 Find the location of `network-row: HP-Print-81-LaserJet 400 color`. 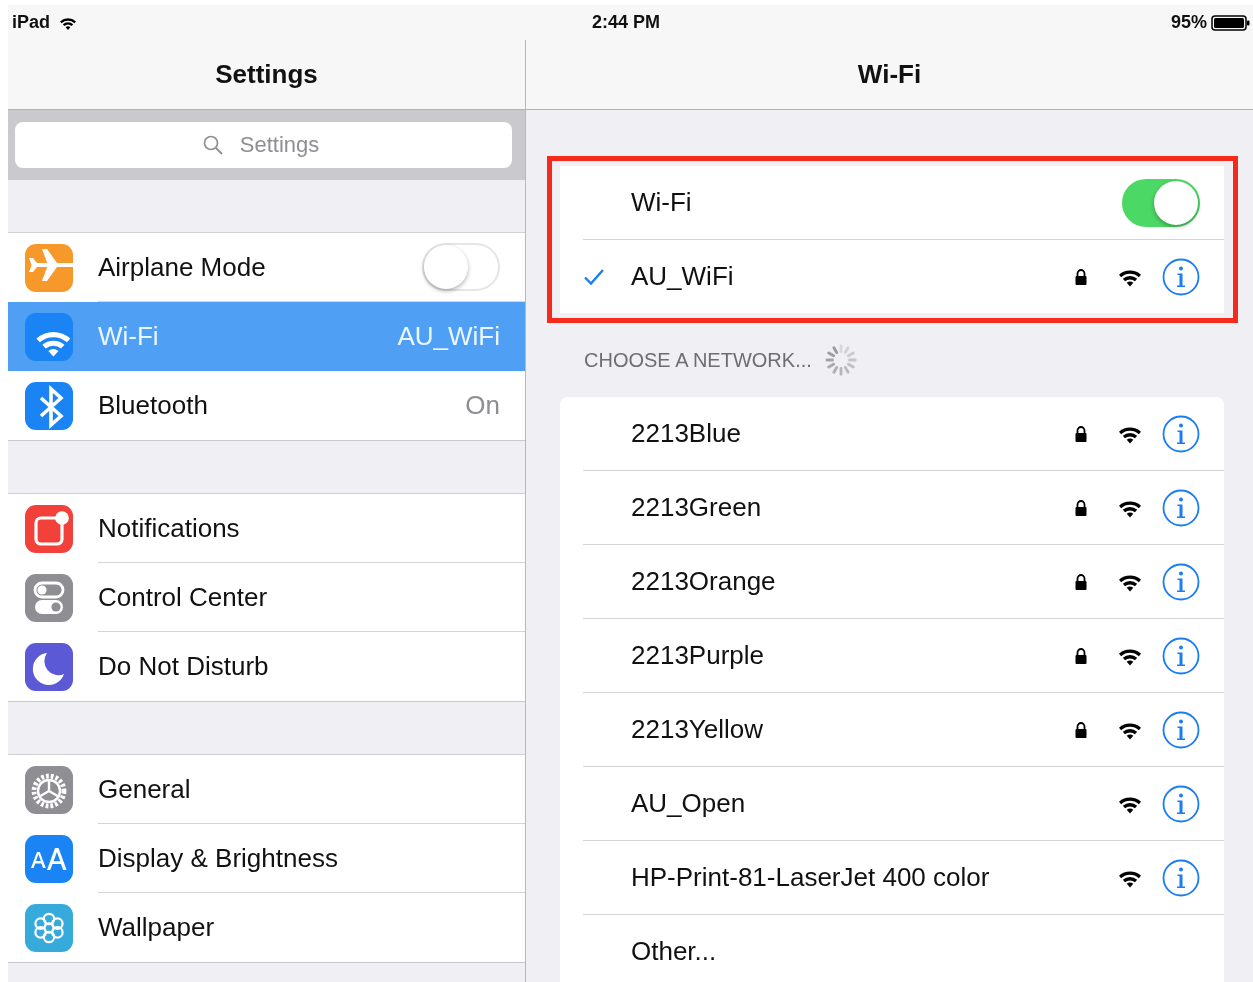

network-row: HP-Print-81-LaserJet 400 color is located at coordinates (903, 878).